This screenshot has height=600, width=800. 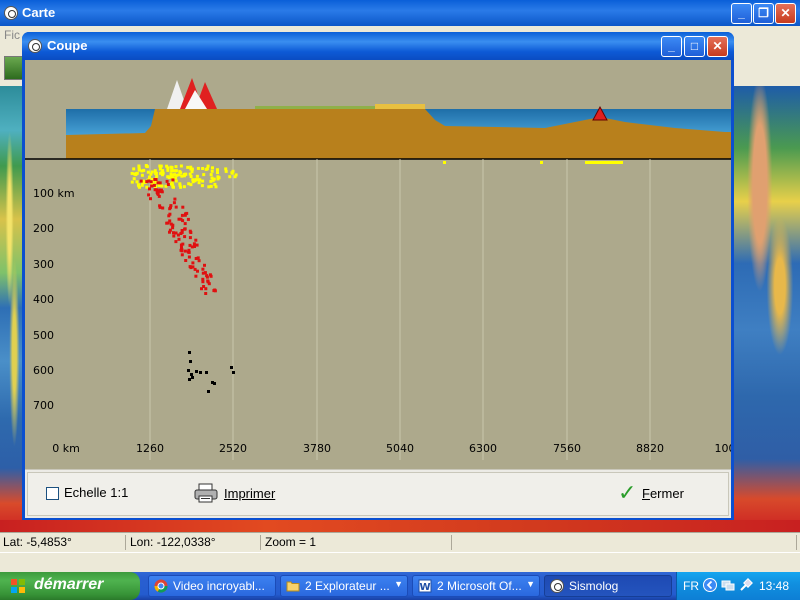 I want to click on distance-label: 3780, so click(x=317, y=448).